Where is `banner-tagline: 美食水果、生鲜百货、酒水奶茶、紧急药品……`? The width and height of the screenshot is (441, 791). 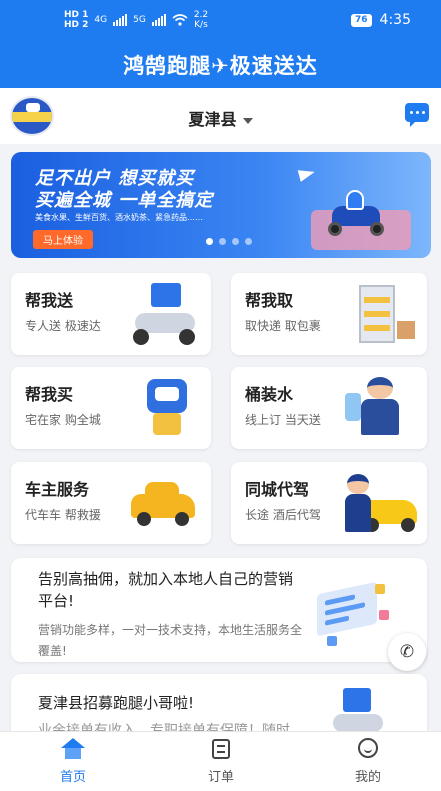
banner-tagline: 美食水果、生鲜百货、酒水奶茶、紧急药品…… is located at coordinates (119, 217).